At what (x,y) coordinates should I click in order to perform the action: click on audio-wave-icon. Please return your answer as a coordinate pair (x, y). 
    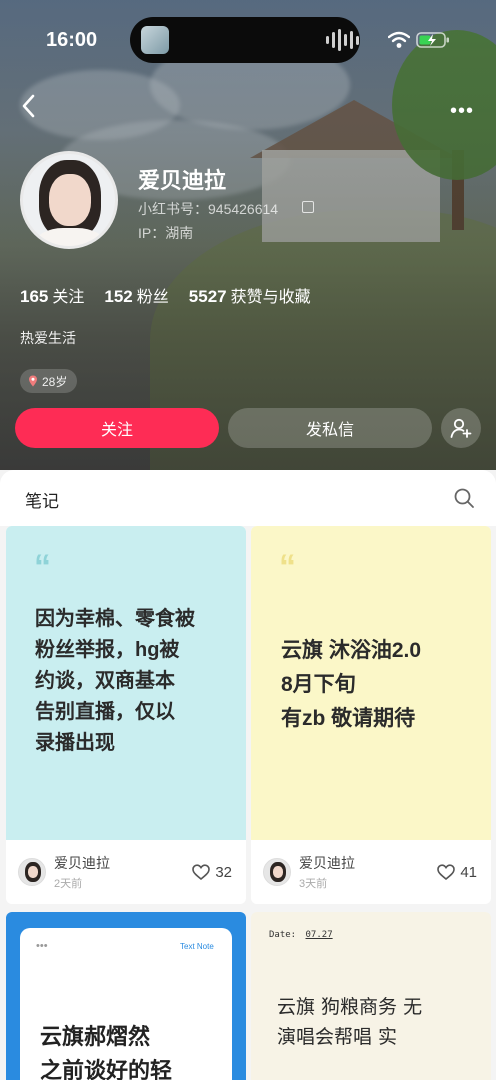
    Looking at the image, I should click on (342, 40).